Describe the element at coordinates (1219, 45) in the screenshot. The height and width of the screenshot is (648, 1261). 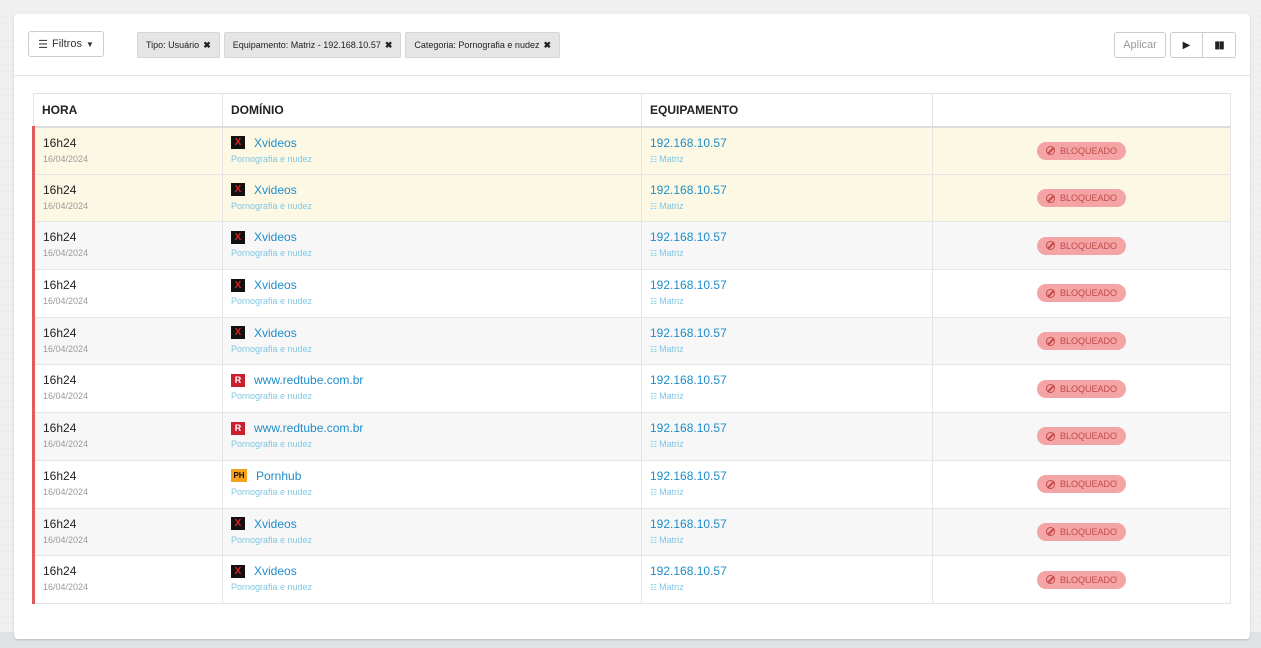
I see `pause-button: ▮▮` at that location.